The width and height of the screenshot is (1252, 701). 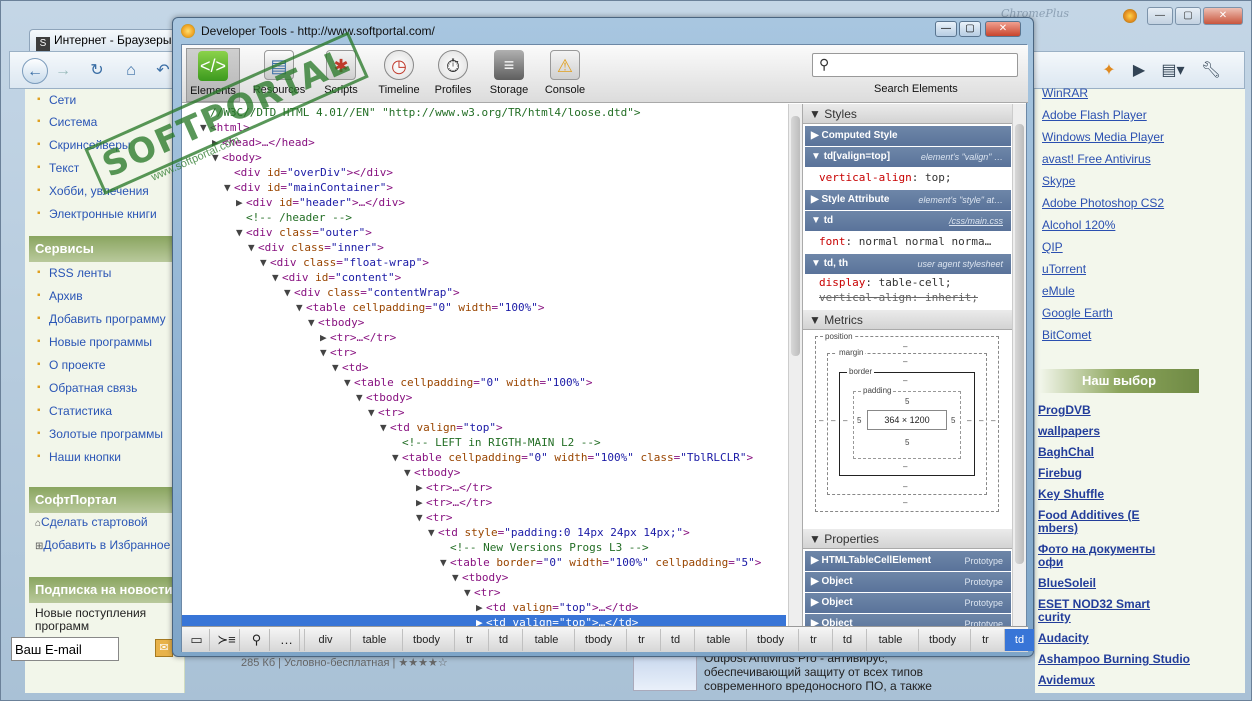 I want to click on top-program-link: WinRAR, so click(x=1065, y=93).